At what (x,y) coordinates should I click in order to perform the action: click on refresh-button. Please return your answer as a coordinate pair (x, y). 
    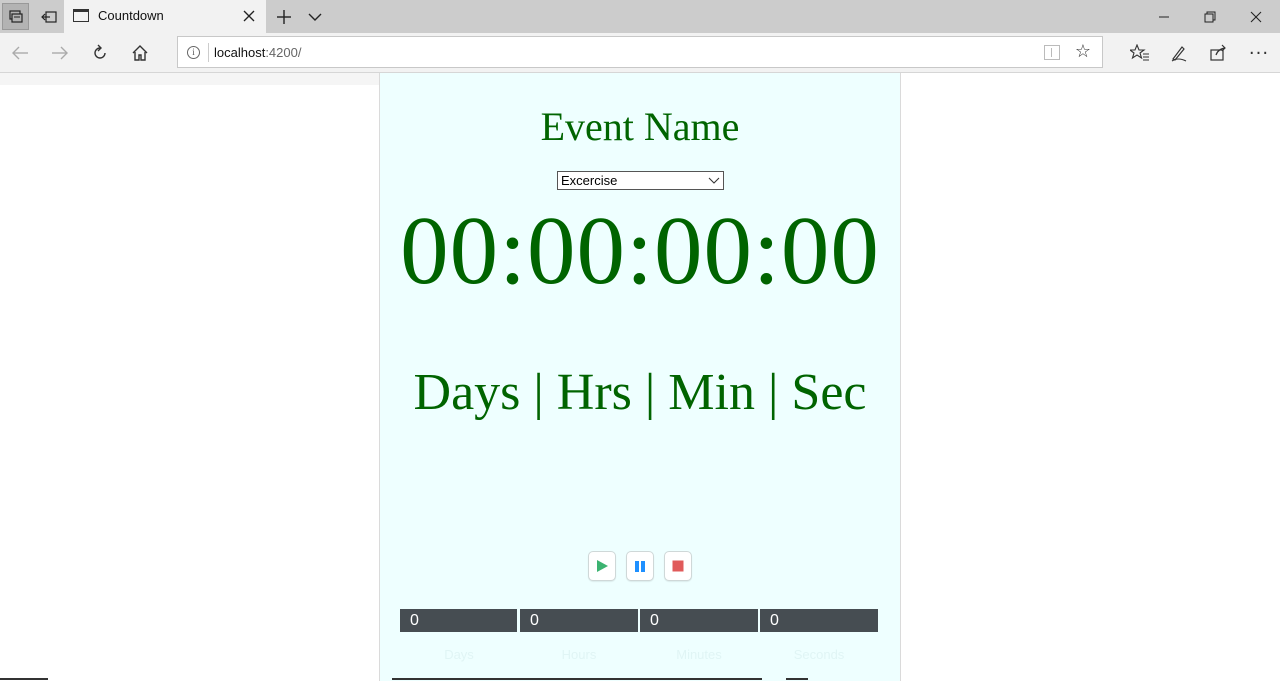
    Looking at the image, I should click on (100, 53).